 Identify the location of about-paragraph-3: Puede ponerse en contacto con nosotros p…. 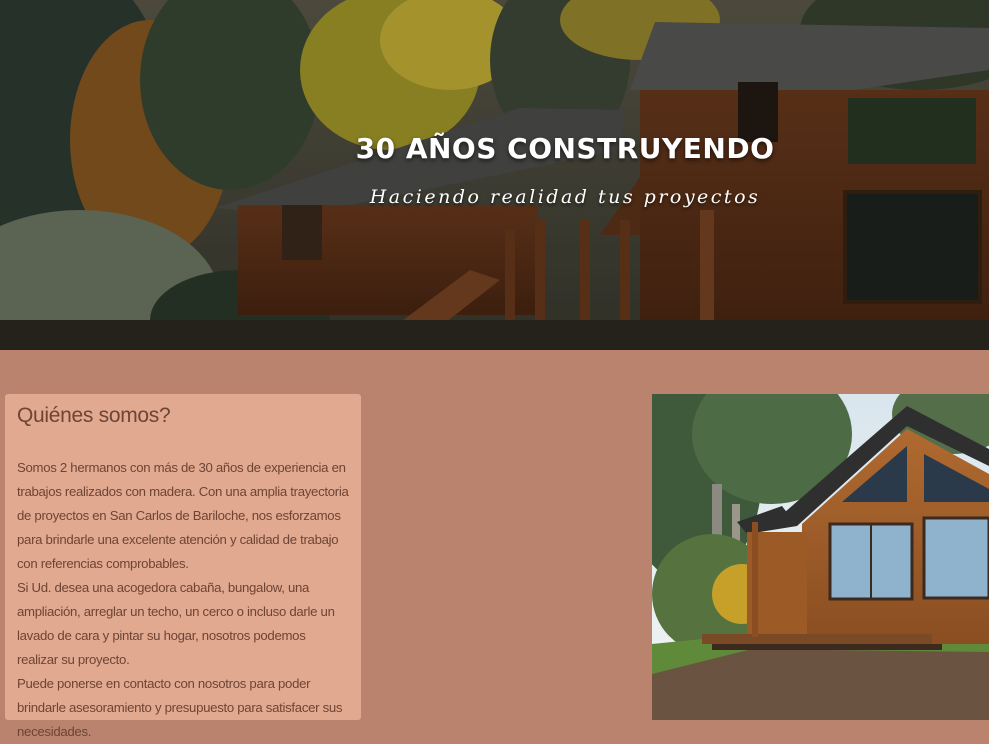
(180, 707).